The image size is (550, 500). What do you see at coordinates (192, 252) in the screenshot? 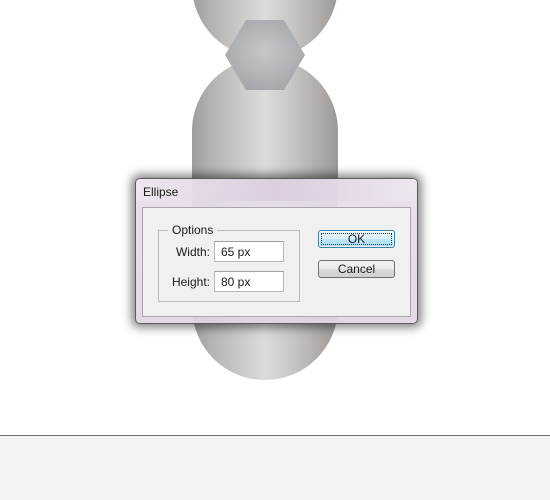
I see `width-label: Width:` at bounding box center [192, 252].